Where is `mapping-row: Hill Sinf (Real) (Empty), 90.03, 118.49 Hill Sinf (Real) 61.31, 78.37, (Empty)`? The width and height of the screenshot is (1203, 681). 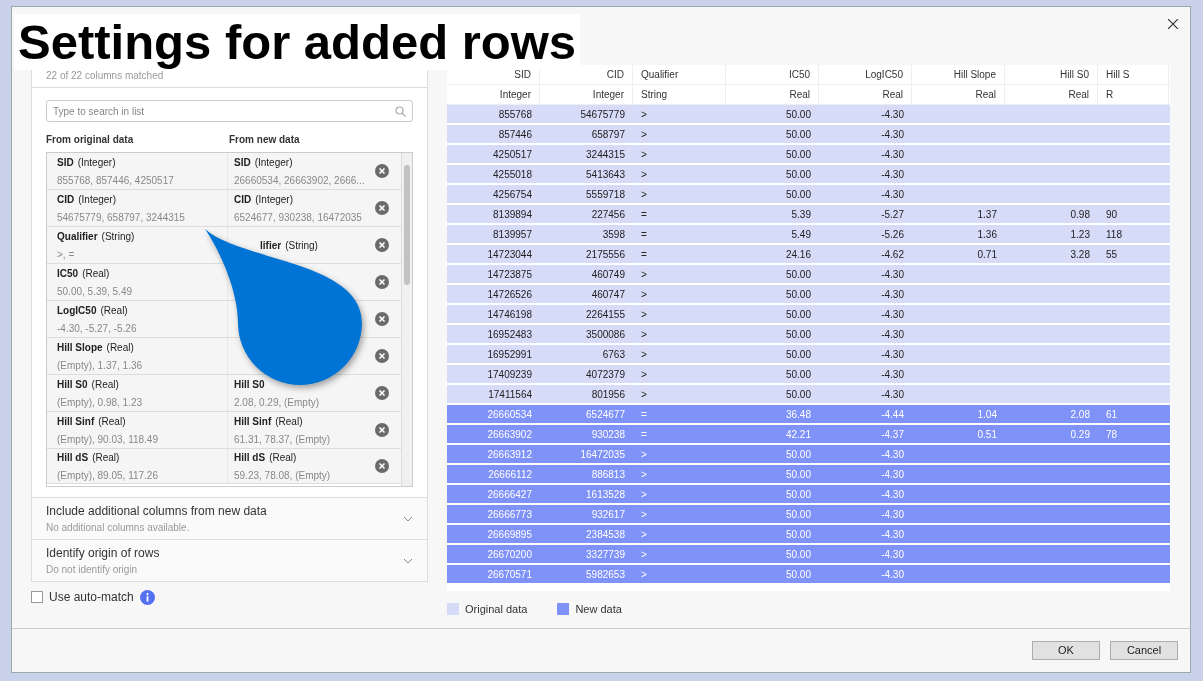
mapping-row: Hill Sinf (Real) (Empty), 90.03, 118.49 Hill Sinf (Real) 61.31, 78.37, (Empty) is located at coordinates (224, 430).